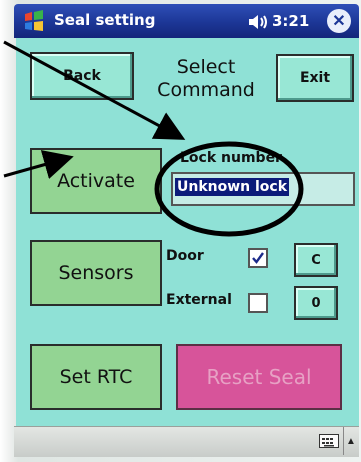 This screenshot has height=462, width=361. Describe the element at coordinates (290, 21) in the screenshot. I see `clock: 3:21` at that location.